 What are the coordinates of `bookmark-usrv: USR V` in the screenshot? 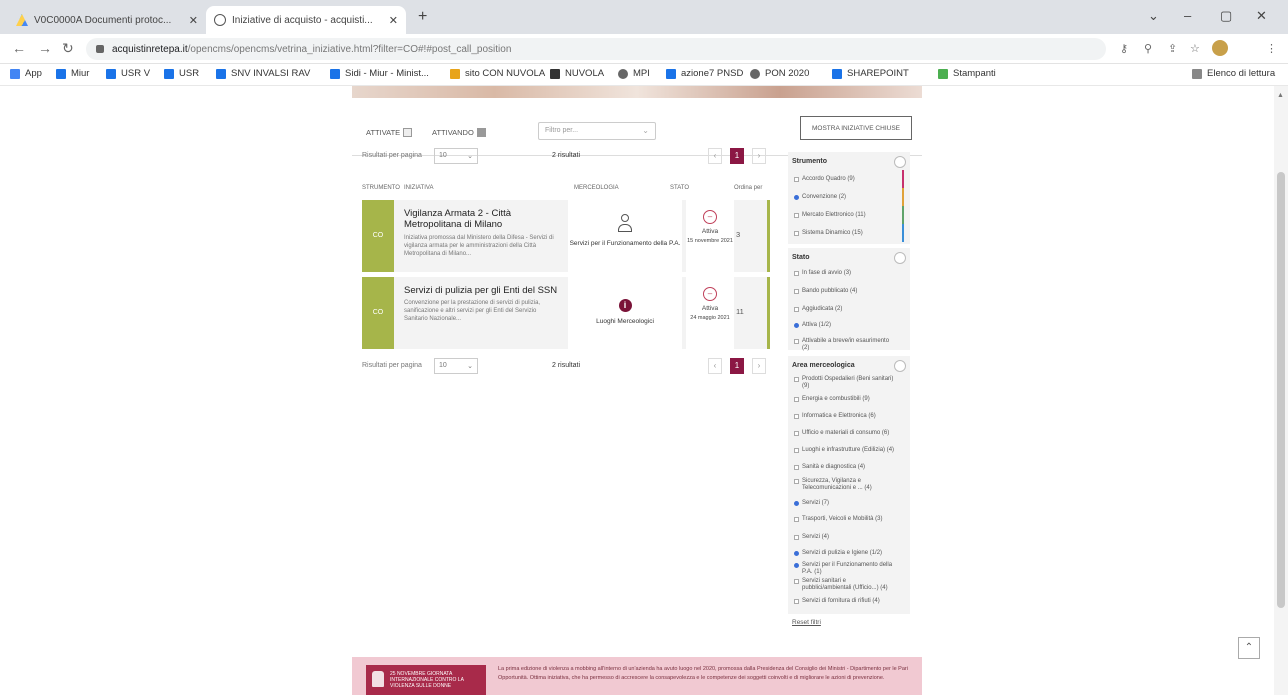 It's located at (128, 73).